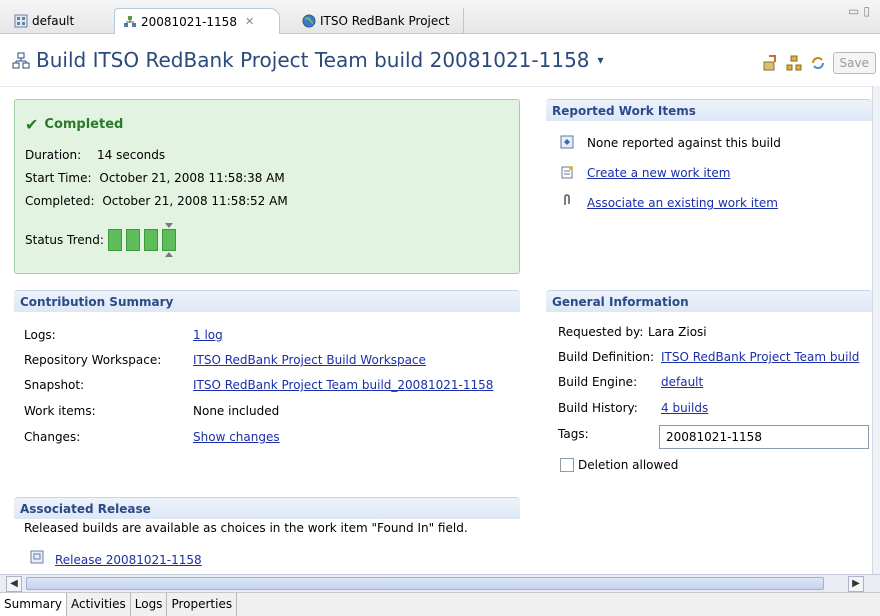  Describe the element at coordinates (385, 21) in the screenshot. I see `tab-label: ITSO RedBank Project` at that location.